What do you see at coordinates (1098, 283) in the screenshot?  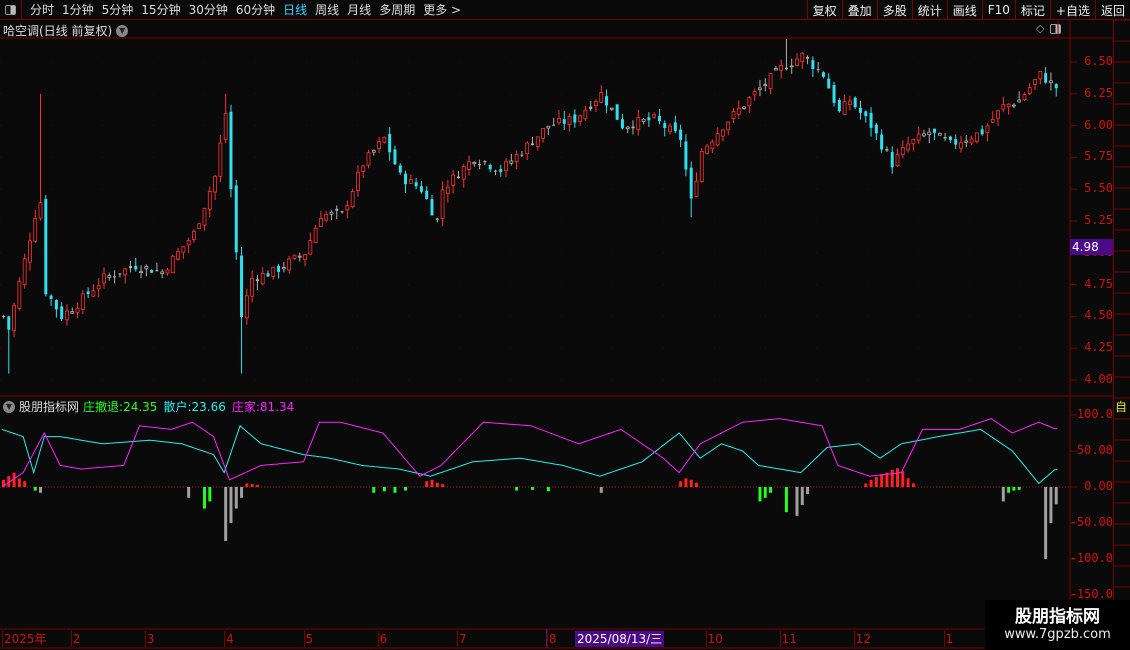 I see `price-axis-label: 4.75` at bounding box center [1098, 283].